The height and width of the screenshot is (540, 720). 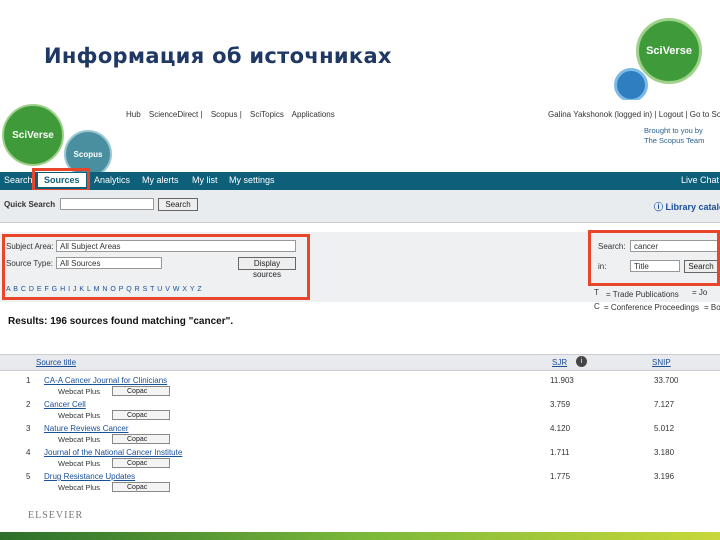 What do you see at coordinates (700, 292) in the screenshot?
I see `journal-legend: = Jo` at bounding box center [700, 292].